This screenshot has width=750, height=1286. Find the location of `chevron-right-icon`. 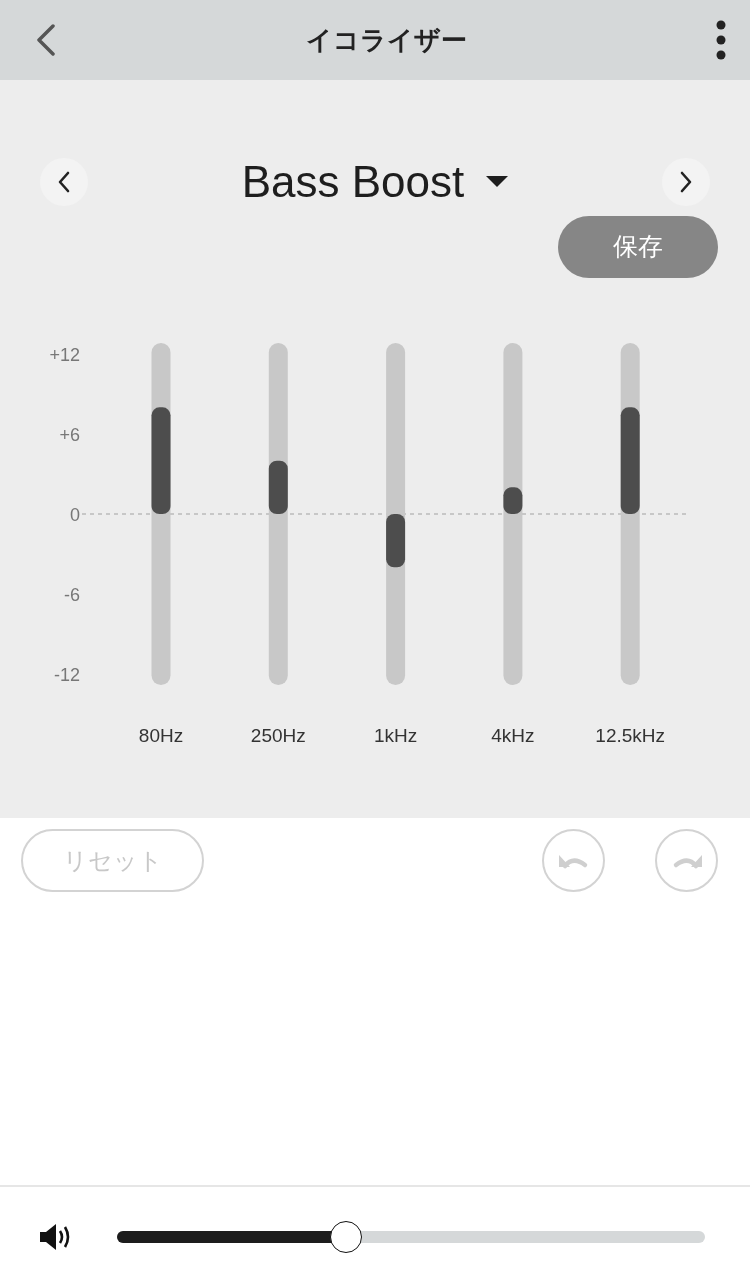

chevron-right-icon is located at coordinates (686, 182).